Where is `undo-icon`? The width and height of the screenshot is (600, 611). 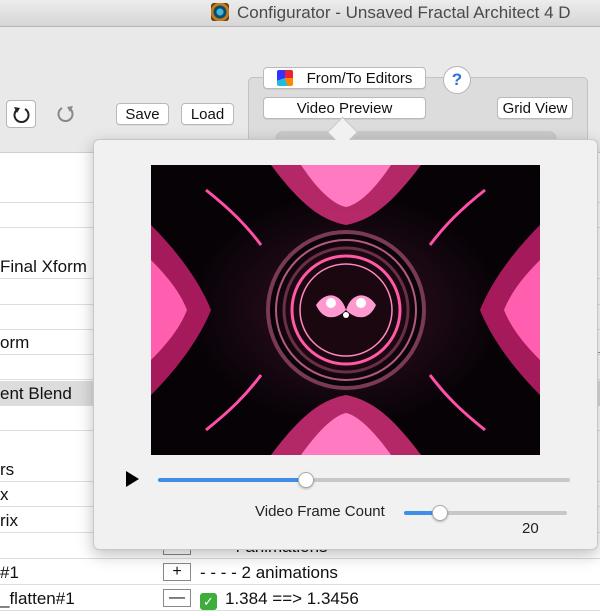
undo-icon is located at coordinates (21, 115).